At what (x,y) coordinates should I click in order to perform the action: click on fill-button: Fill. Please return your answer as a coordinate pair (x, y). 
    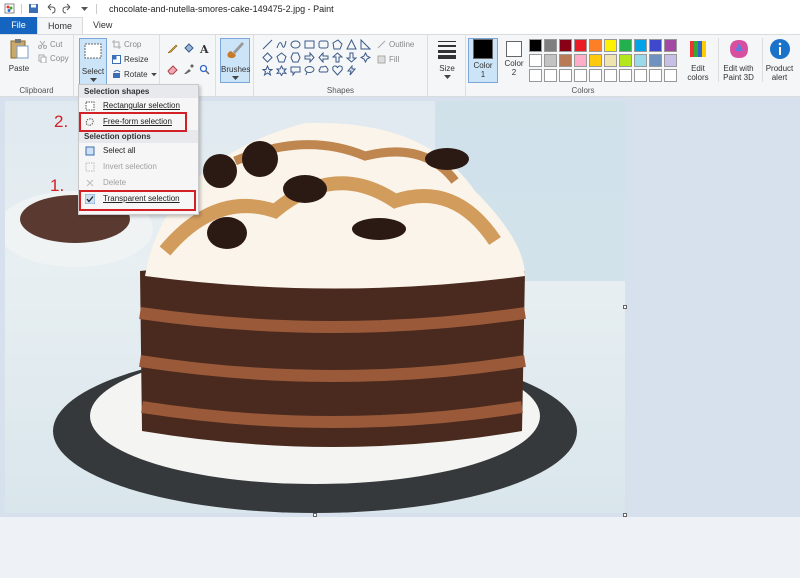
    Looking at the image, I should click on (388, 59).